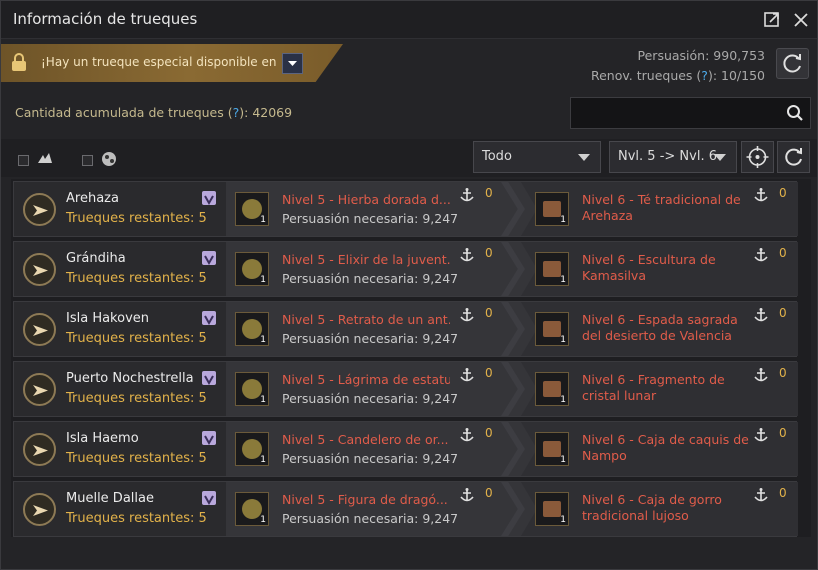 Image resolution: width=818 pixels, height=570 pixels. What do you see at coordinates (801, 20) in the screenshot?
I see `close-icon` at bounding box center [801, 20].